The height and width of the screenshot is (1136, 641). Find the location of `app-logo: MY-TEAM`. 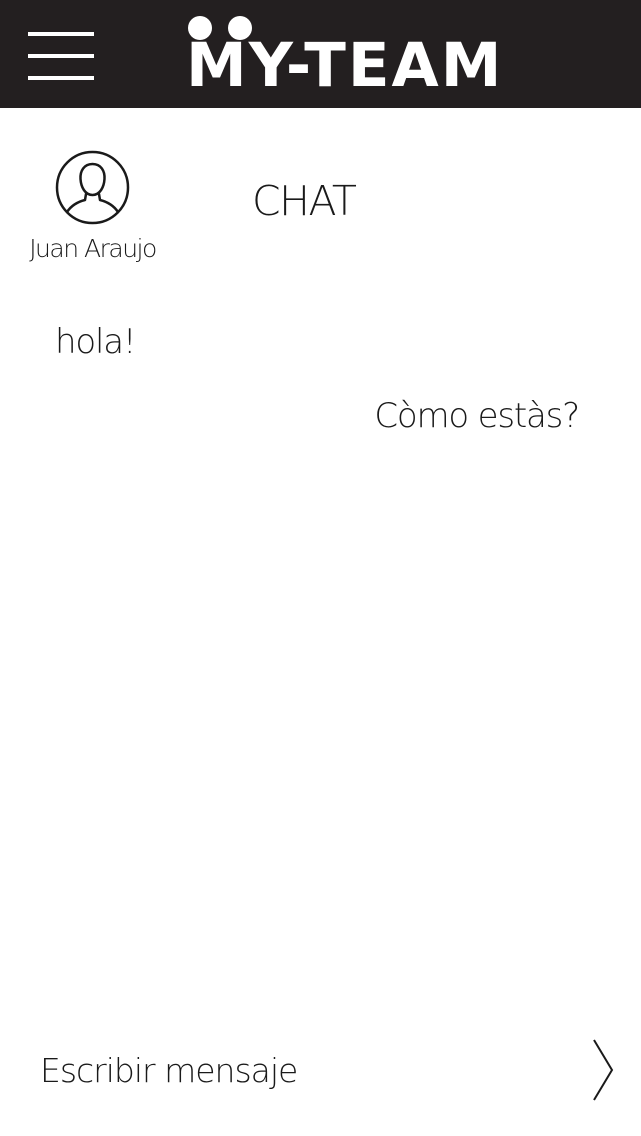

app-logo: MY-TEAM is located at coordinates (381, 56).